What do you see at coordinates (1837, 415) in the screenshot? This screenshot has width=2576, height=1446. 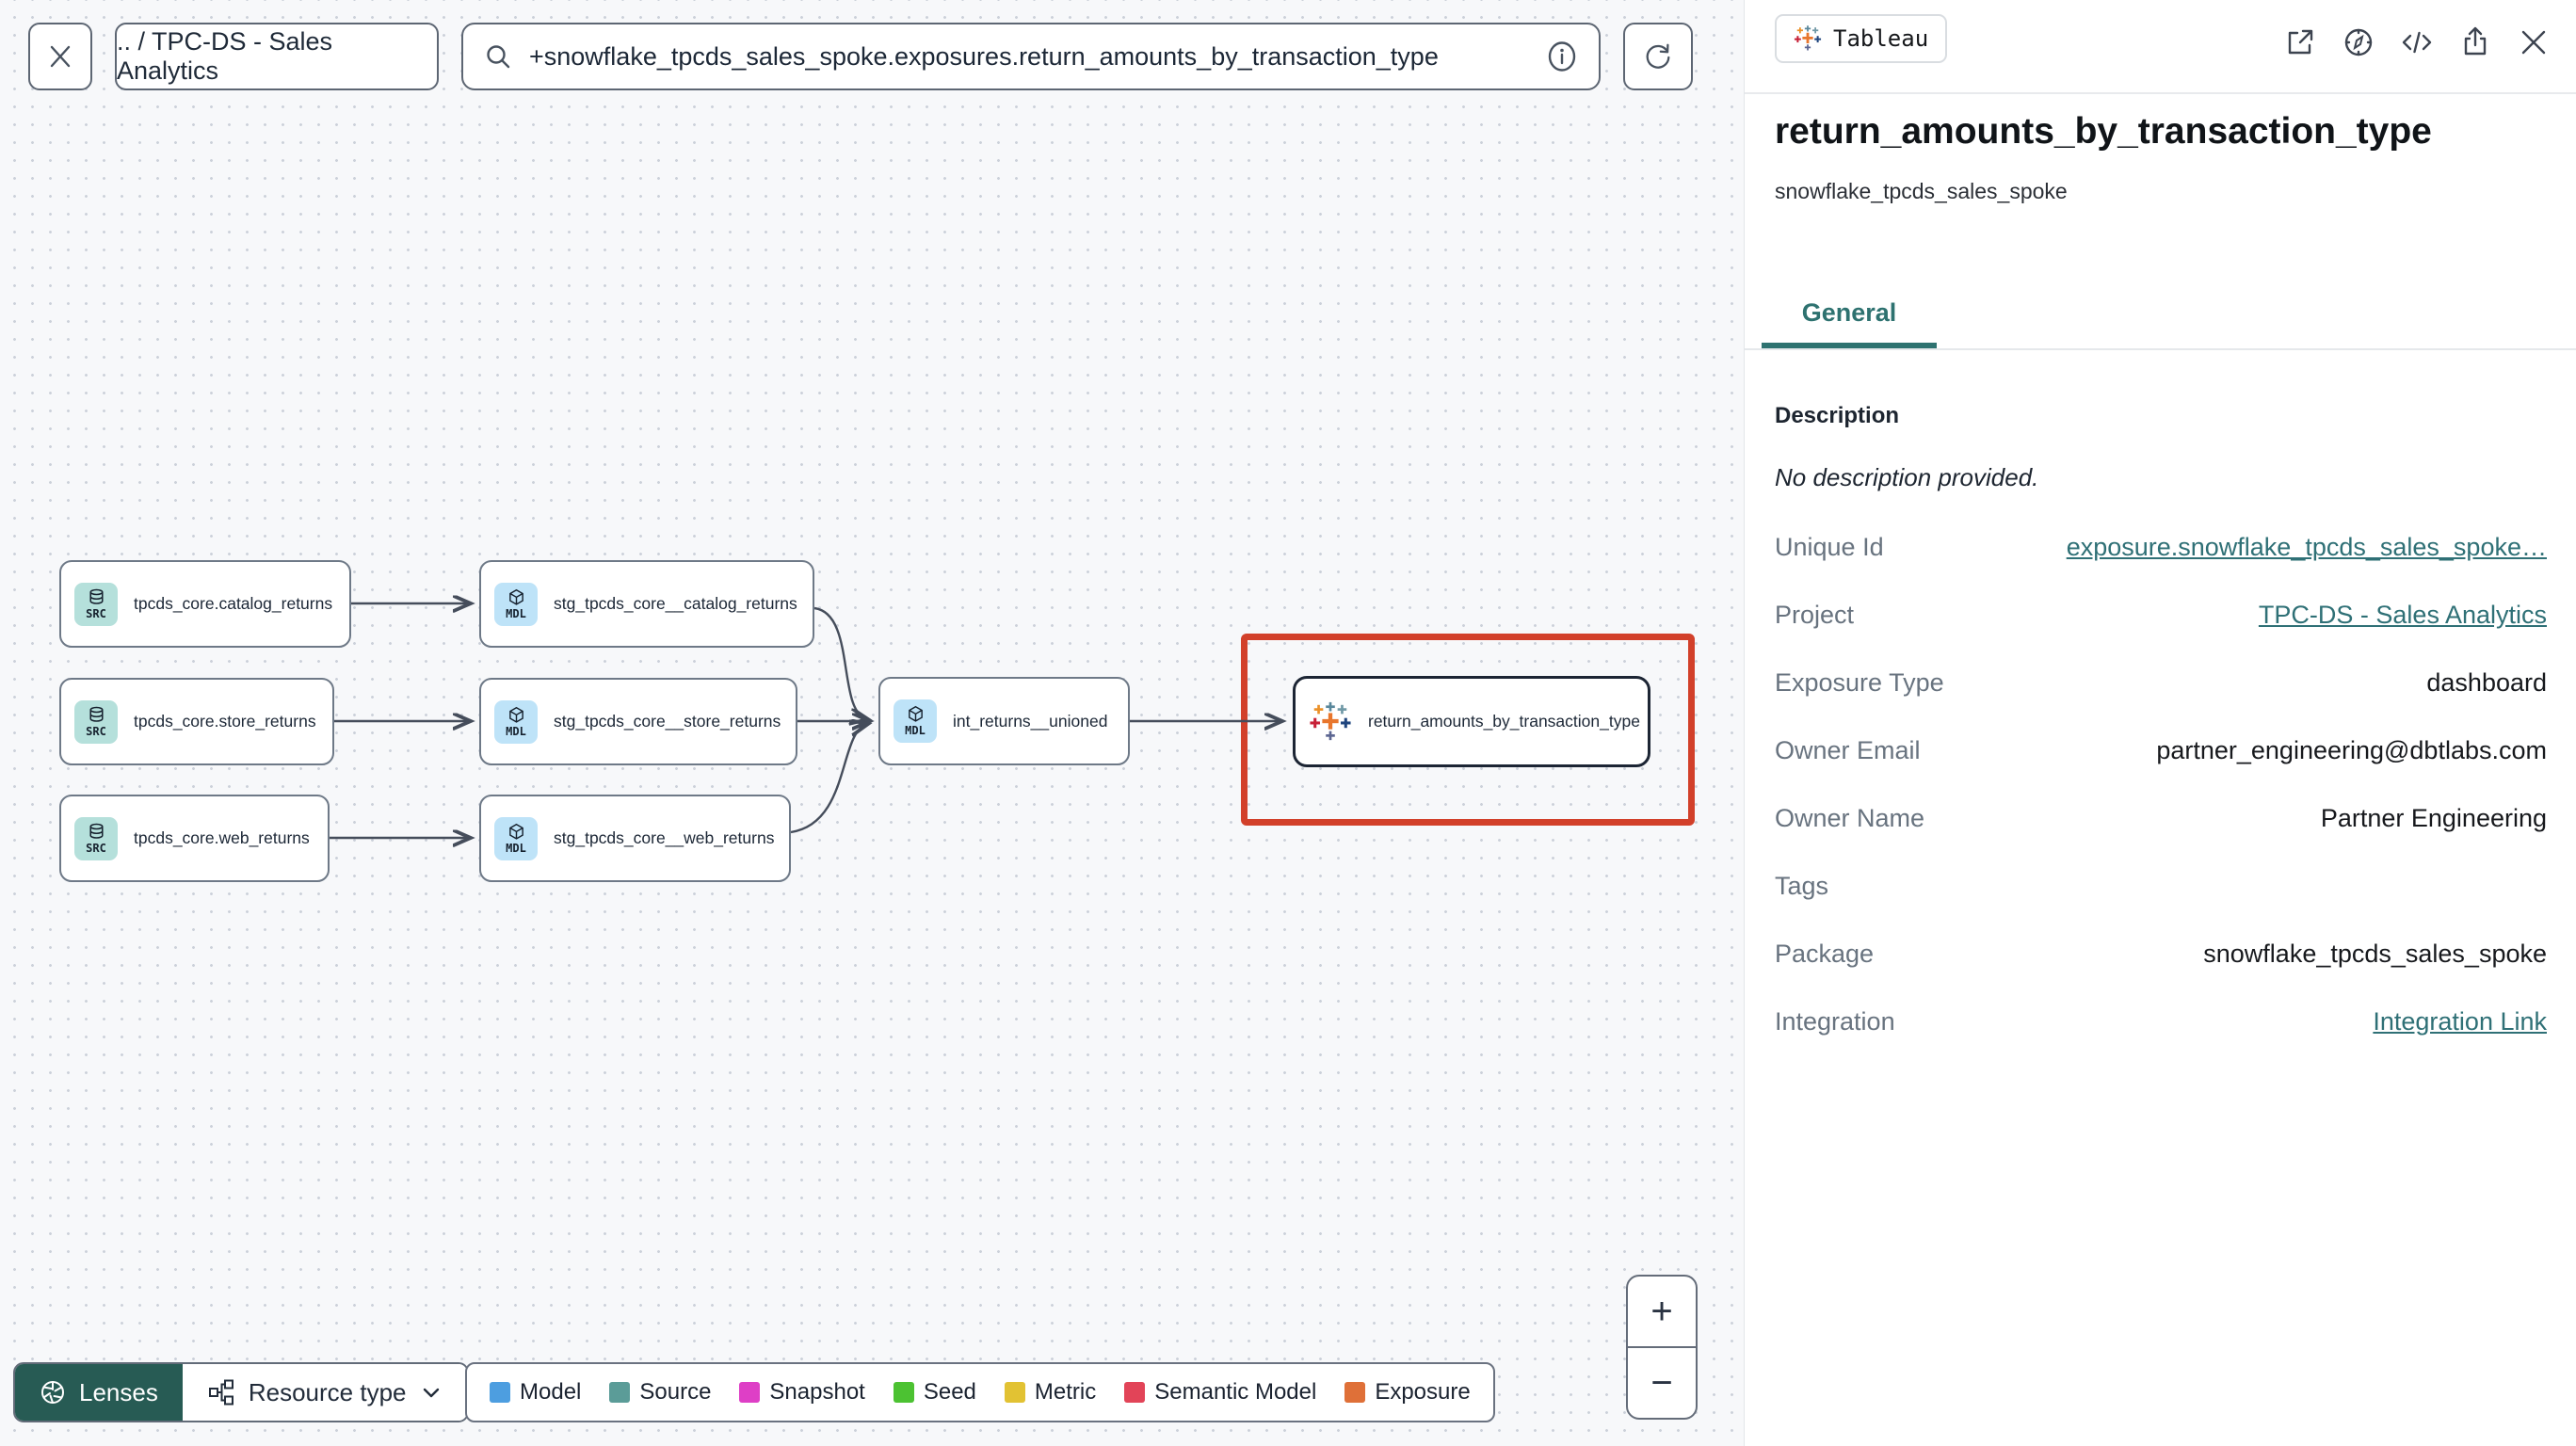 I see `description-heading: Description` at bounding box center [1837, 415].